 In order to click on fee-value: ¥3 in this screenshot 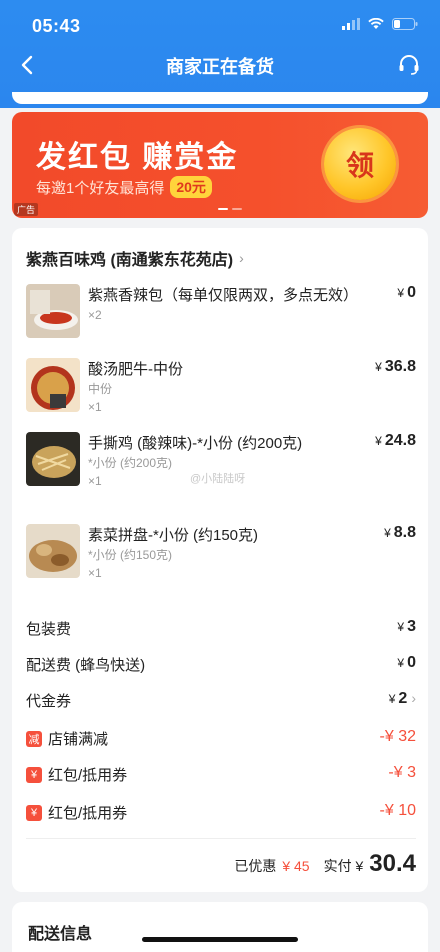, I will do `click(406, 626)`.